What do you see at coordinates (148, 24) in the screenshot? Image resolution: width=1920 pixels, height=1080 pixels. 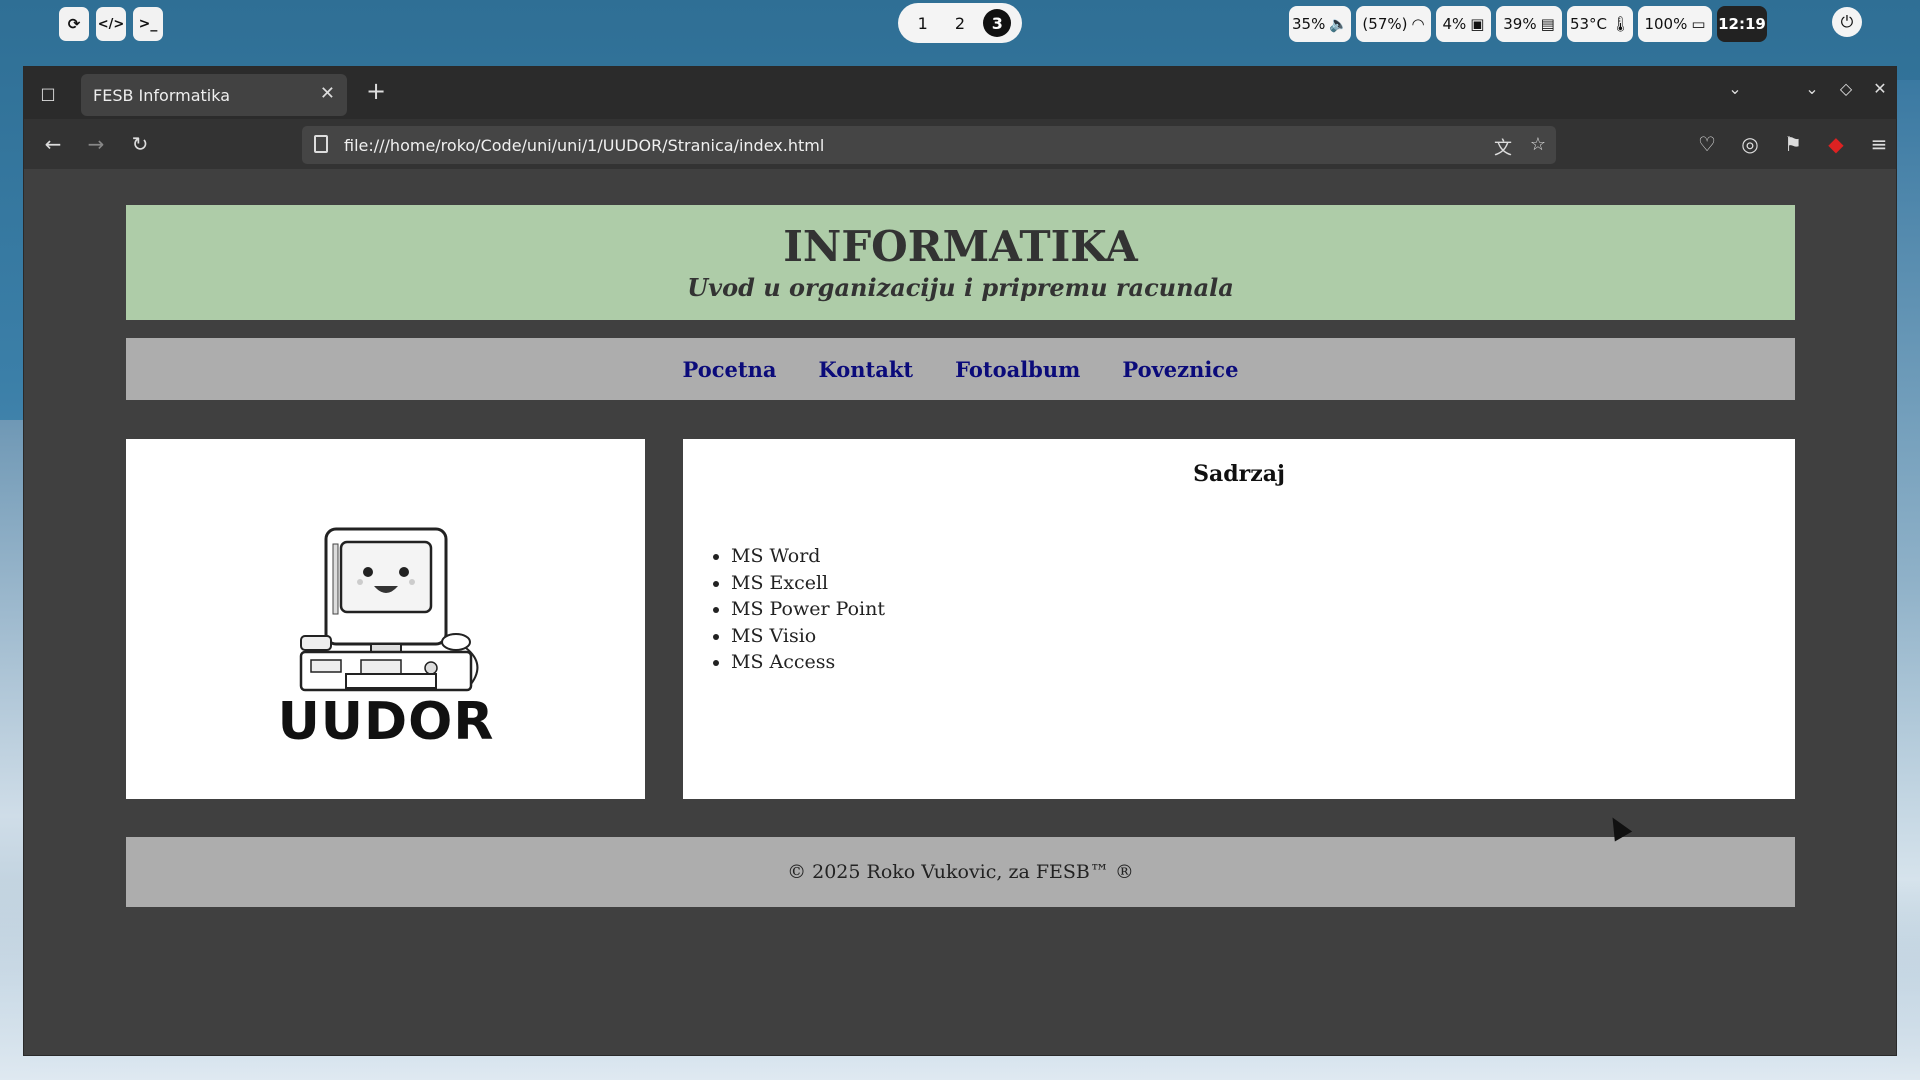 I see `terminal-icon: >_` at bounding box center [148, 24].